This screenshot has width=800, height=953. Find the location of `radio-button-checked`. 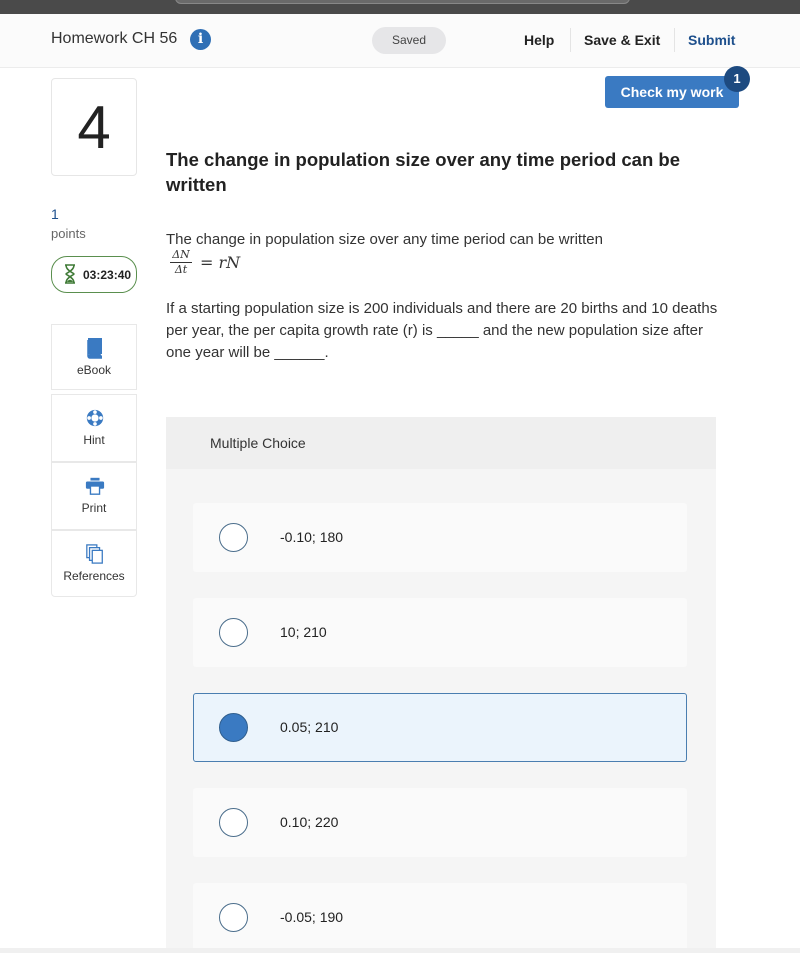

radio-button-checked is located at coordinates (233, 727).